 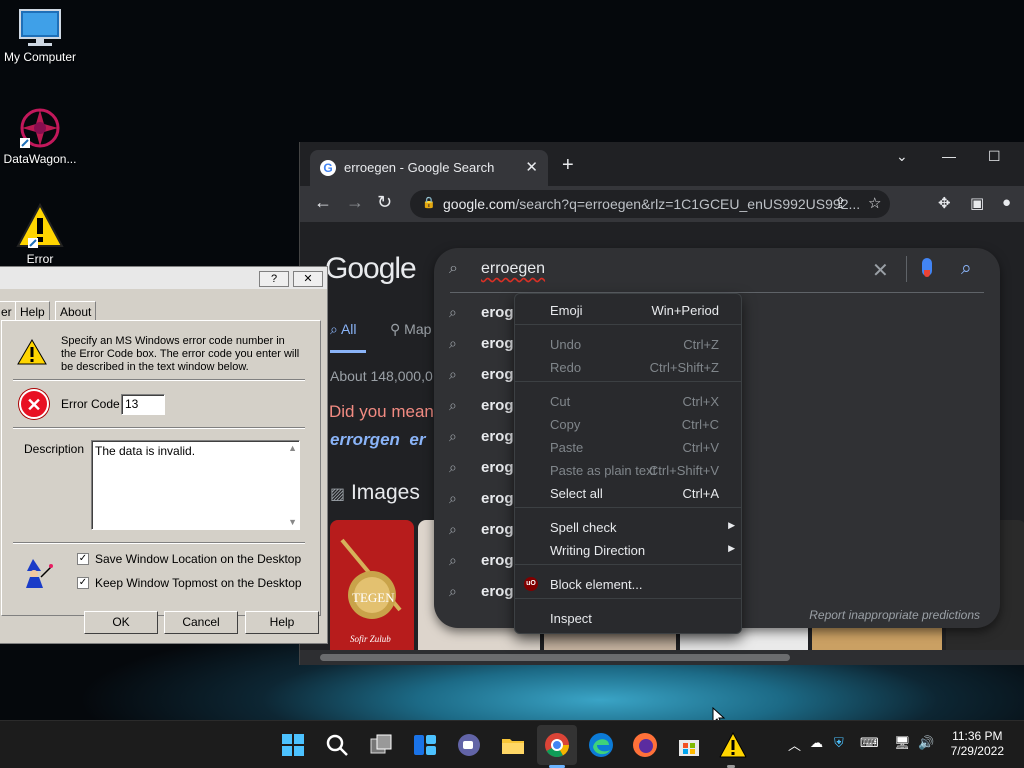 I want to click on volume-icon: 🔊, so click(x=926, y=743).